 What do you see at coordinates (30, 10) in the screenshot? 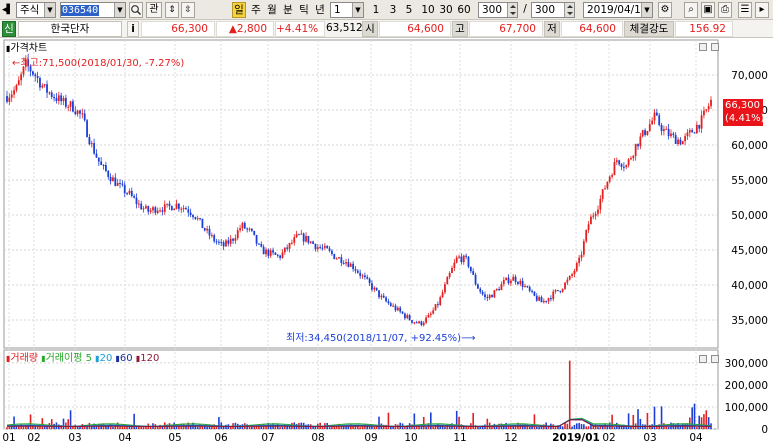
I see `market-select-value: 주식` at bounding box center [30, 10].